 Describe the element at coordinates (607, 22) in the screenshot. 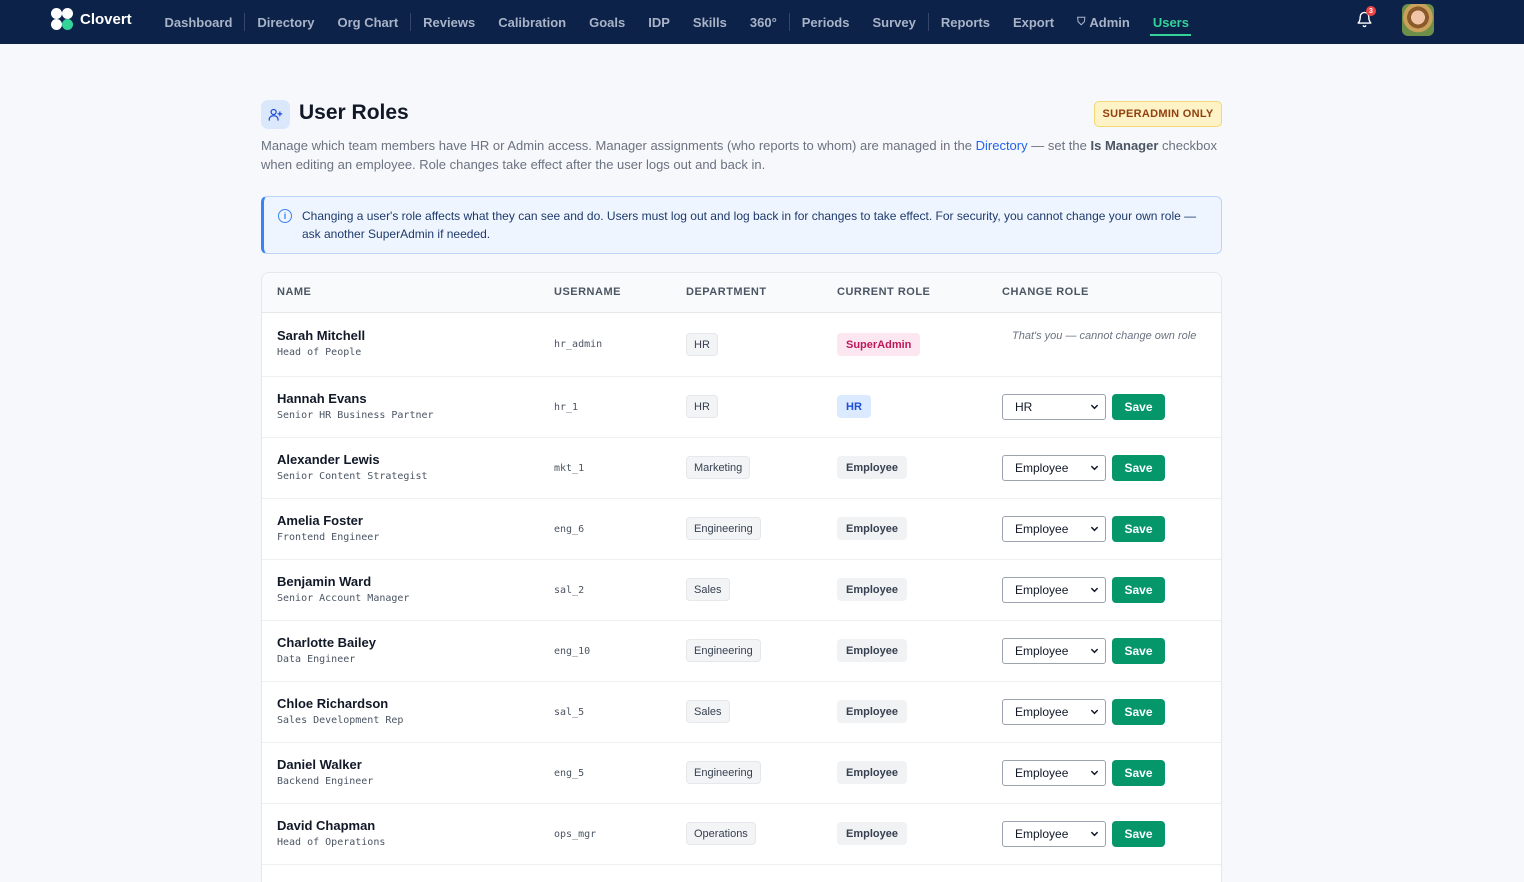

I see `nav-goals: Goals` at that location.